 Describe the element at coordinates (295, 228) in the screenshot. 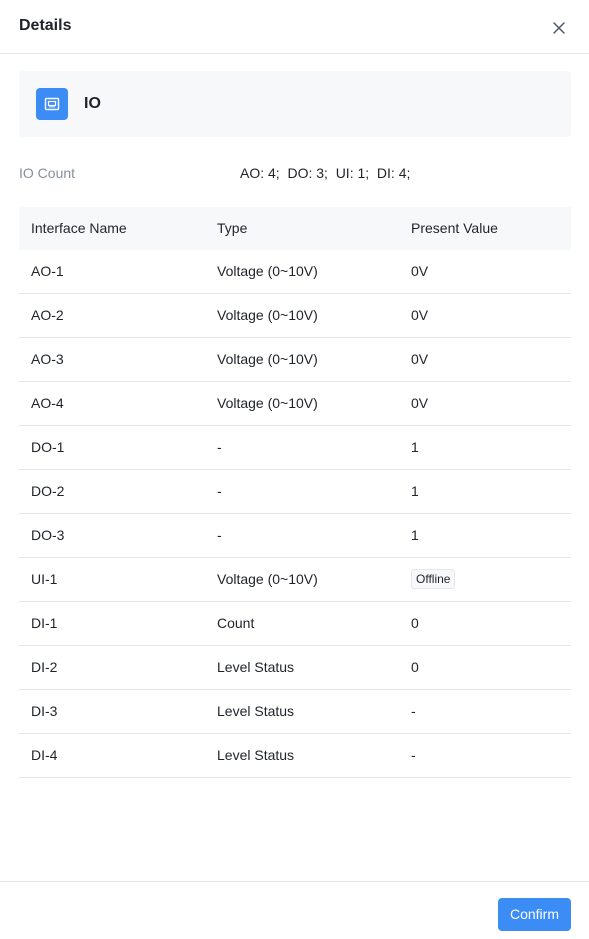

I see `table-header: Interface Name Type Present Value` at that location.